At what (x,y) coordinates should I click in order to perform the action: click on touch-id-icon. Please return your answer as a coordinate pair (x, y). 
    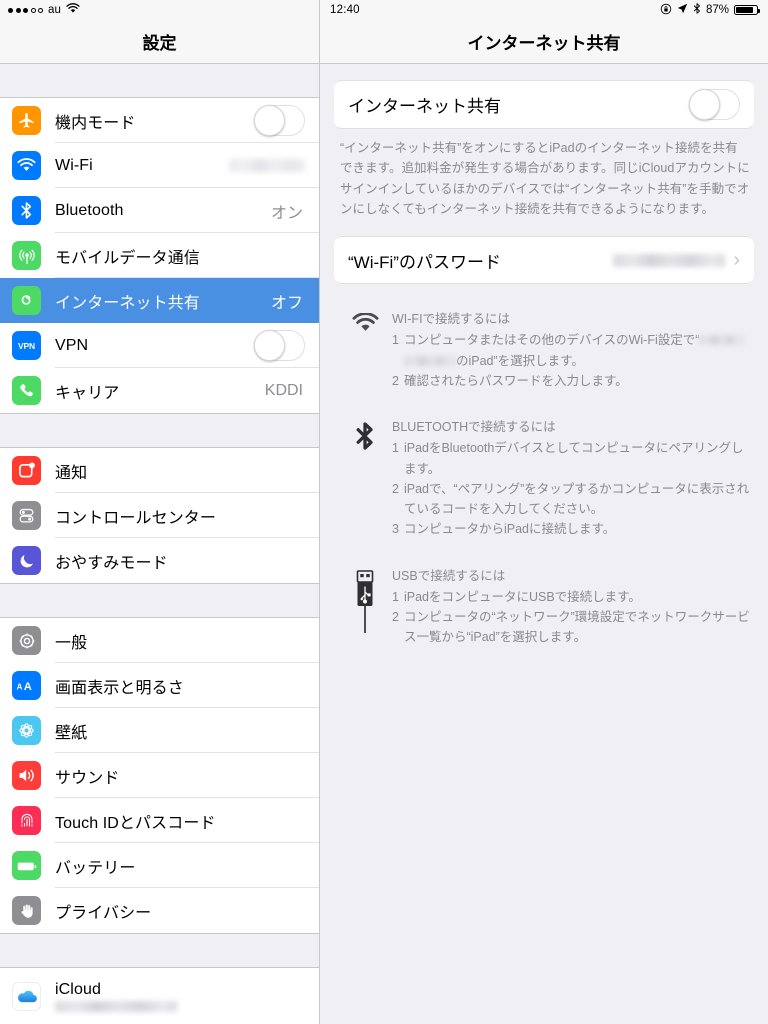
    Looking at the image, I should click on (26, 820).